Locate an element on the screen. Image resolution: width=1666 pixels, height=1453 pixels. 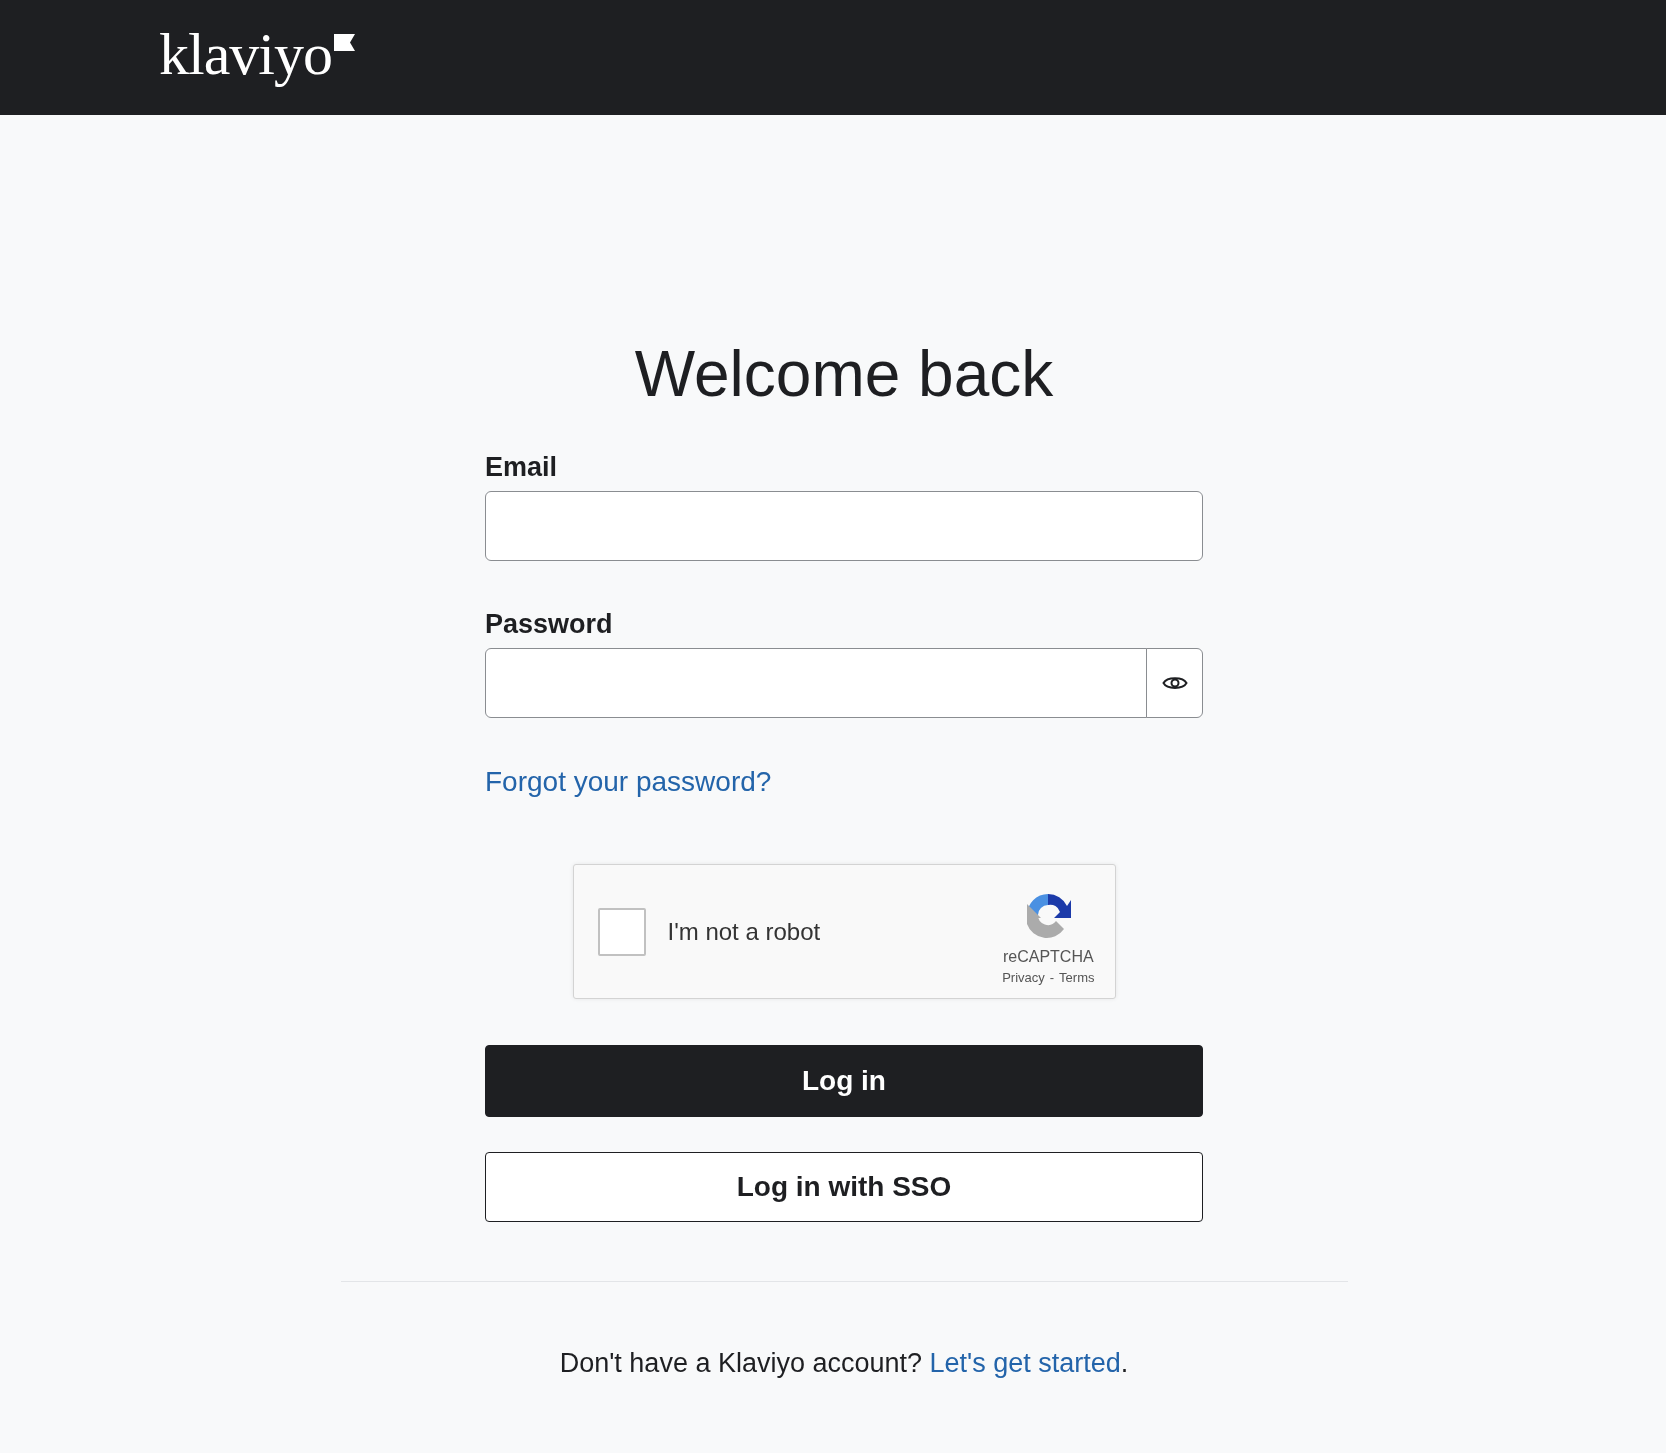
logo-wordmark: klaviyo is located at coordinates (245, 54).